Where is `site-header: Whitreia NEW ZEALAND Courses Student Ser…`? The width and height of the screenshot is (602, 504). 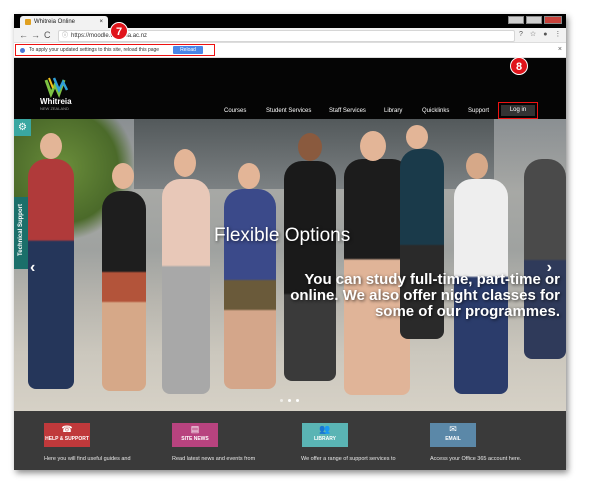
site-header: Whitreia NEW ZEALAND Courses Student Ser… is located at coordinates (290, 88).